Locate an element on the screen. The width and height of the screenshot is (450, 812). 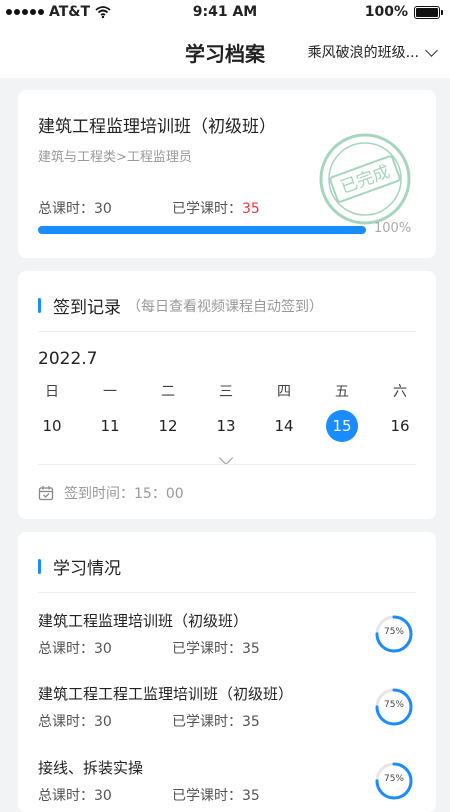
calendar-day: 10 is located at coordinates (52, 426).